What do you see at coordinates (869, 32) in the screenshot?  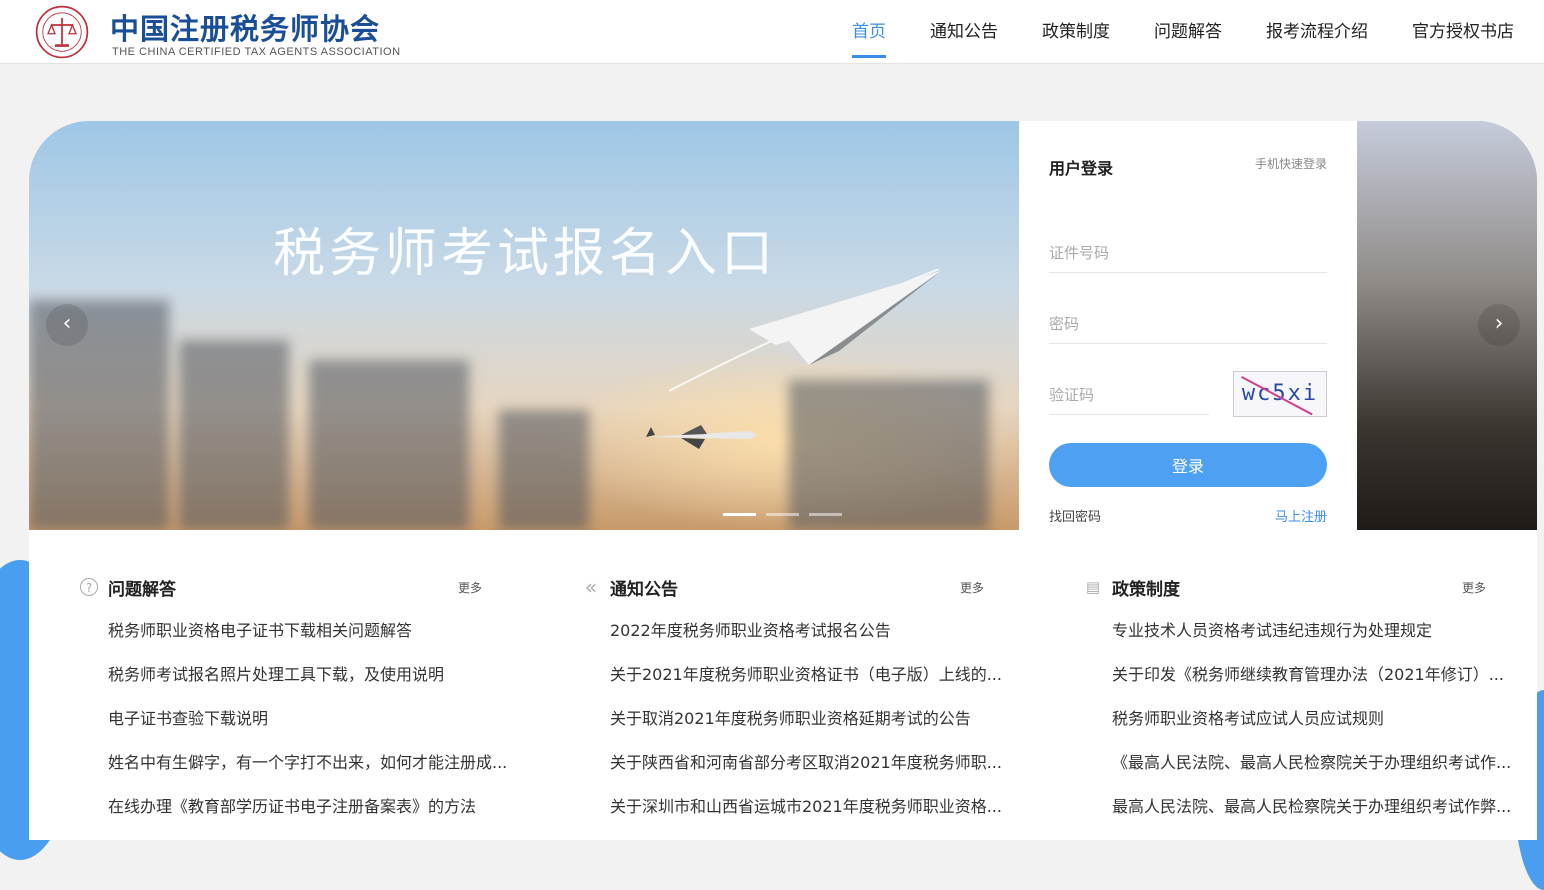 I see `nav-home: 首页` at bounding box center [869, 32].